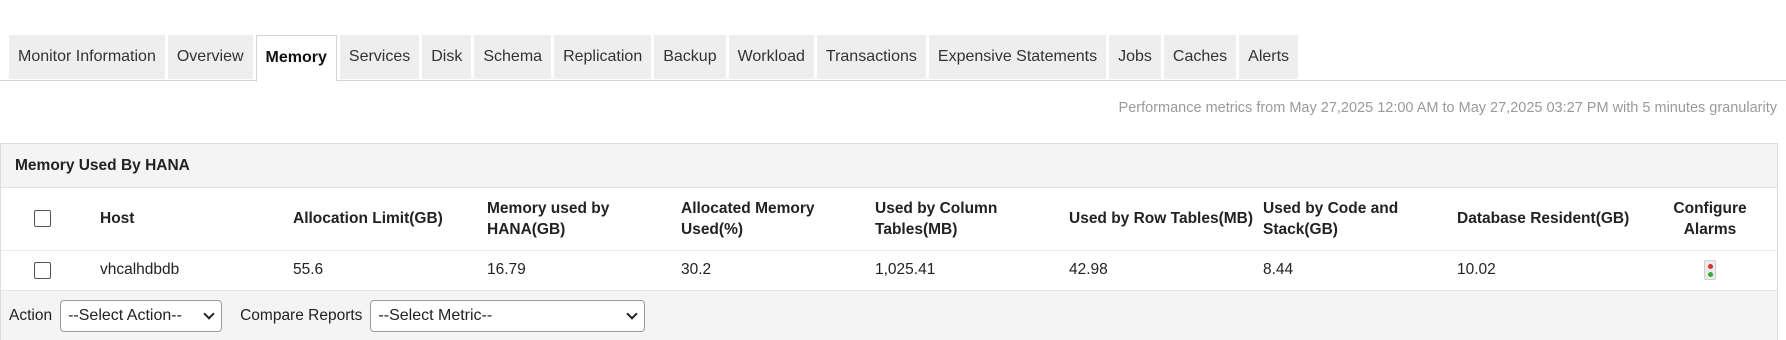  I want to click on cell-configure-alarms, so click(1714, 269).